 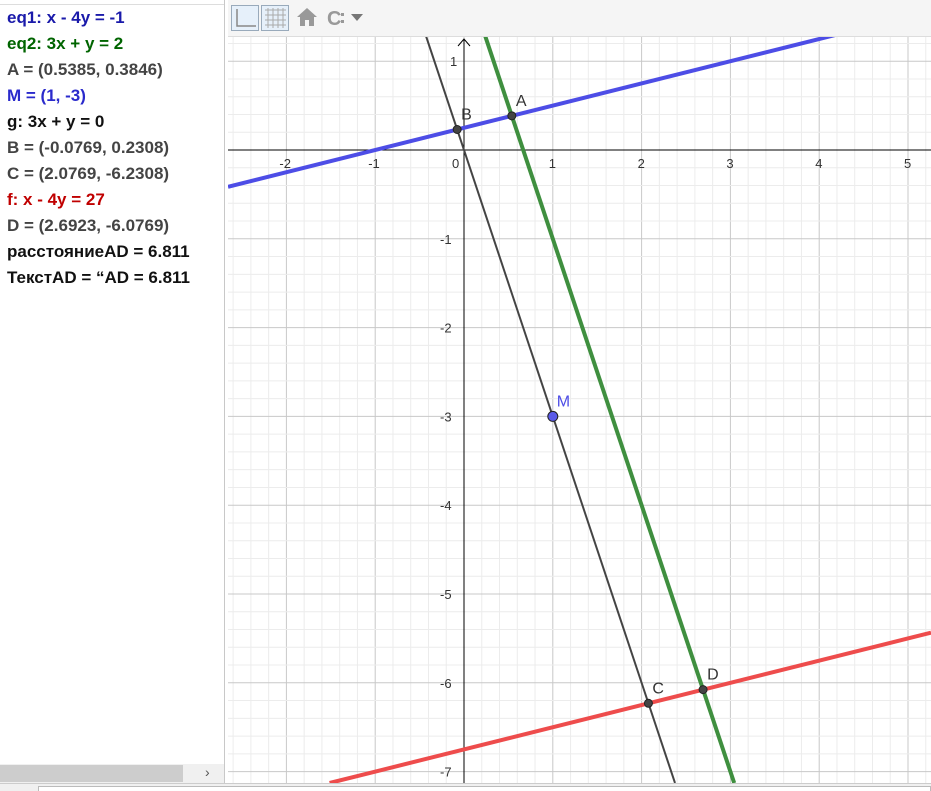 What do you see at coordinates (466, 115) in the screenshot?
I see `point-label-B: B` at bounding box center [466, 115].